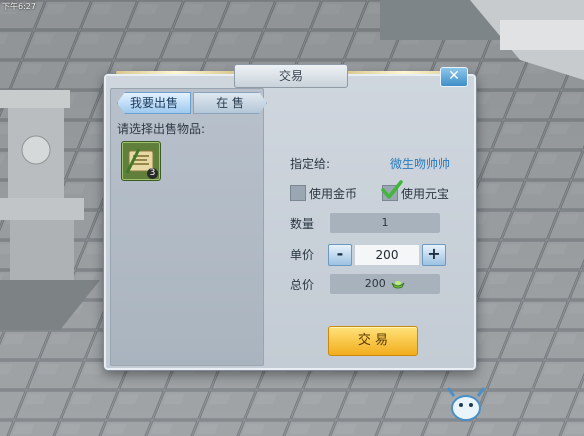 The image size is (584, 436). I want to click on quantity-label: 数量, so click(302, 224).